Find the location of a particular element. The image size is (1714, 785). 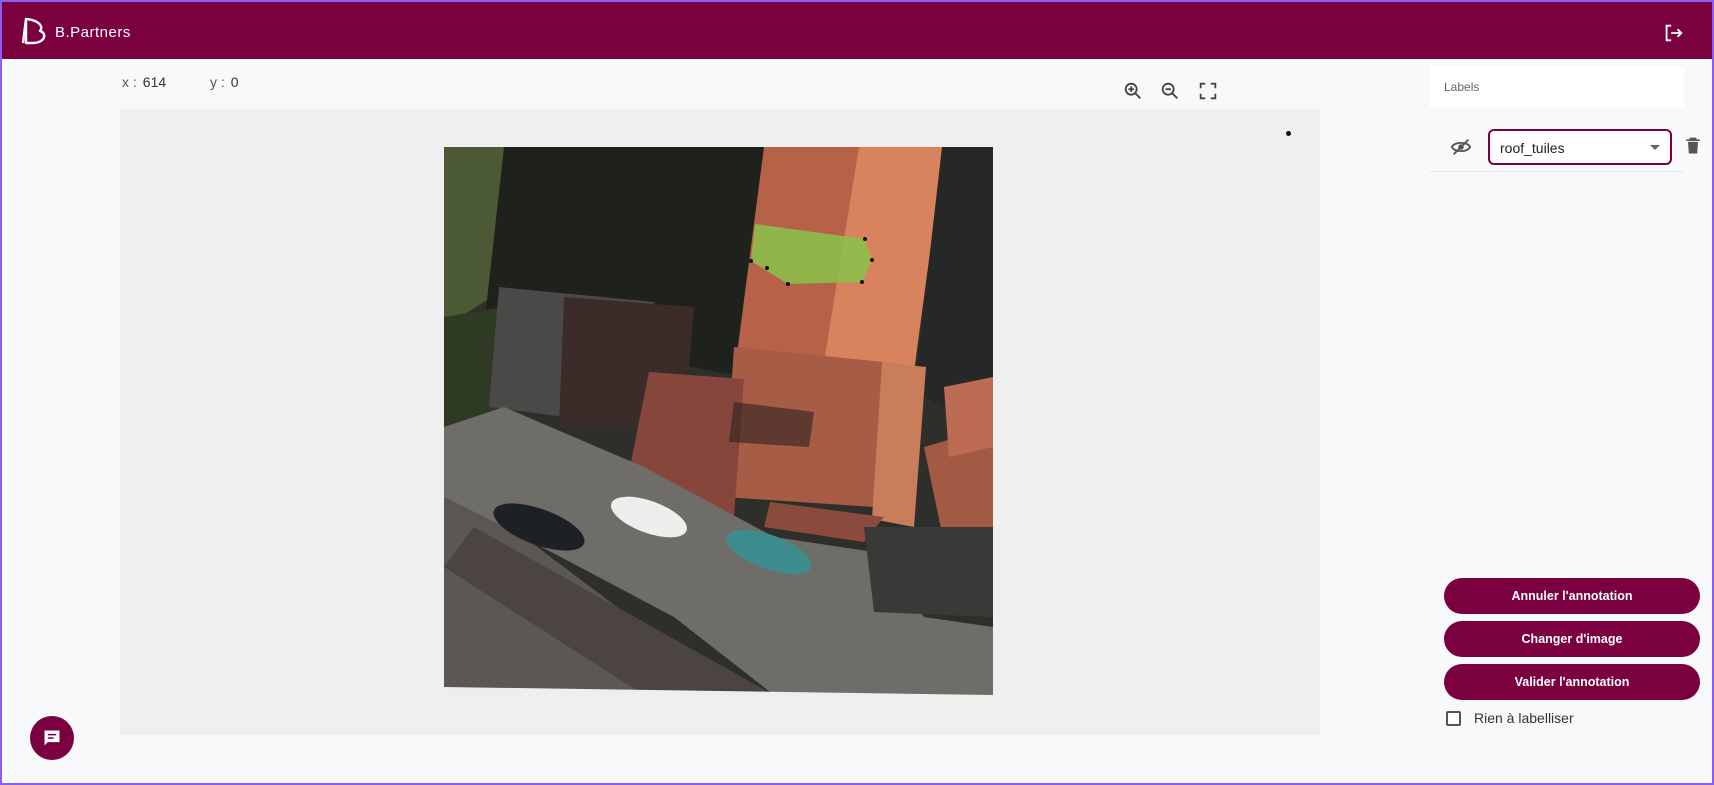

nothing-to-label-checkbox is located at coordinates (1453, 718).